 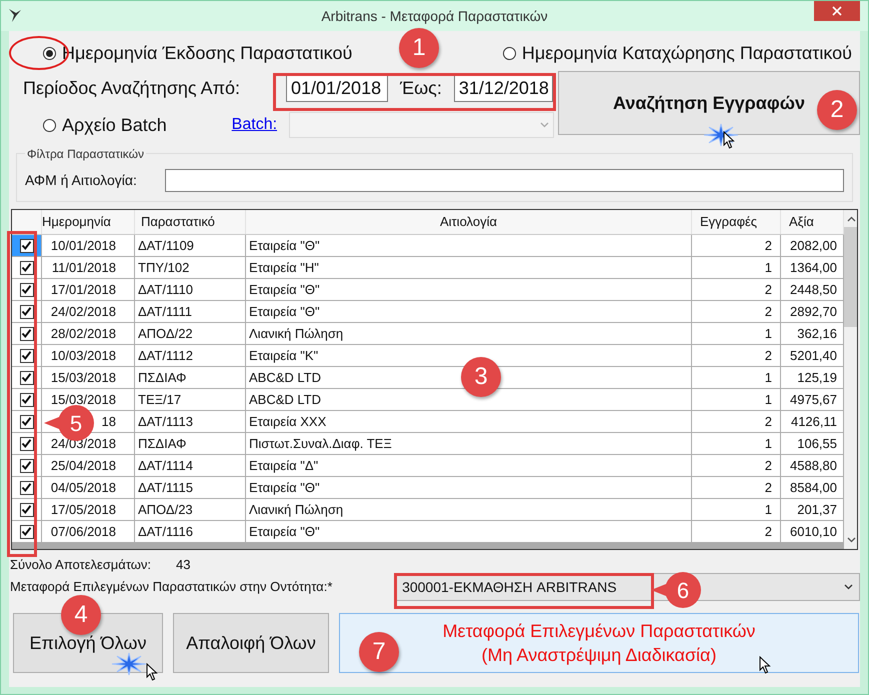 What do you see at coordinates (88, 355) in the screenshot?
I see `table-cell: 10/03/2018` at bounding box center [88, 355].